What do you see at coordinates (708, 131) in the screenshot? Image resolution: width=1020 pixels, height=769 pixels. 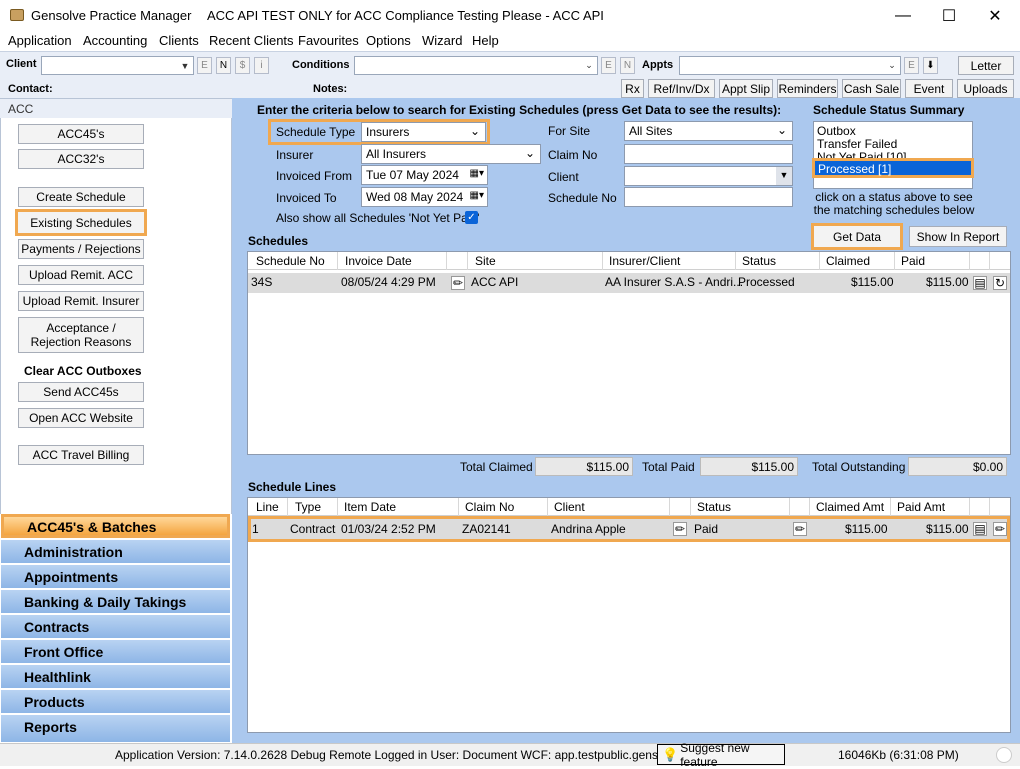 I see `for-site-select: All Sites ⌄` at bounding box center [708, 131].